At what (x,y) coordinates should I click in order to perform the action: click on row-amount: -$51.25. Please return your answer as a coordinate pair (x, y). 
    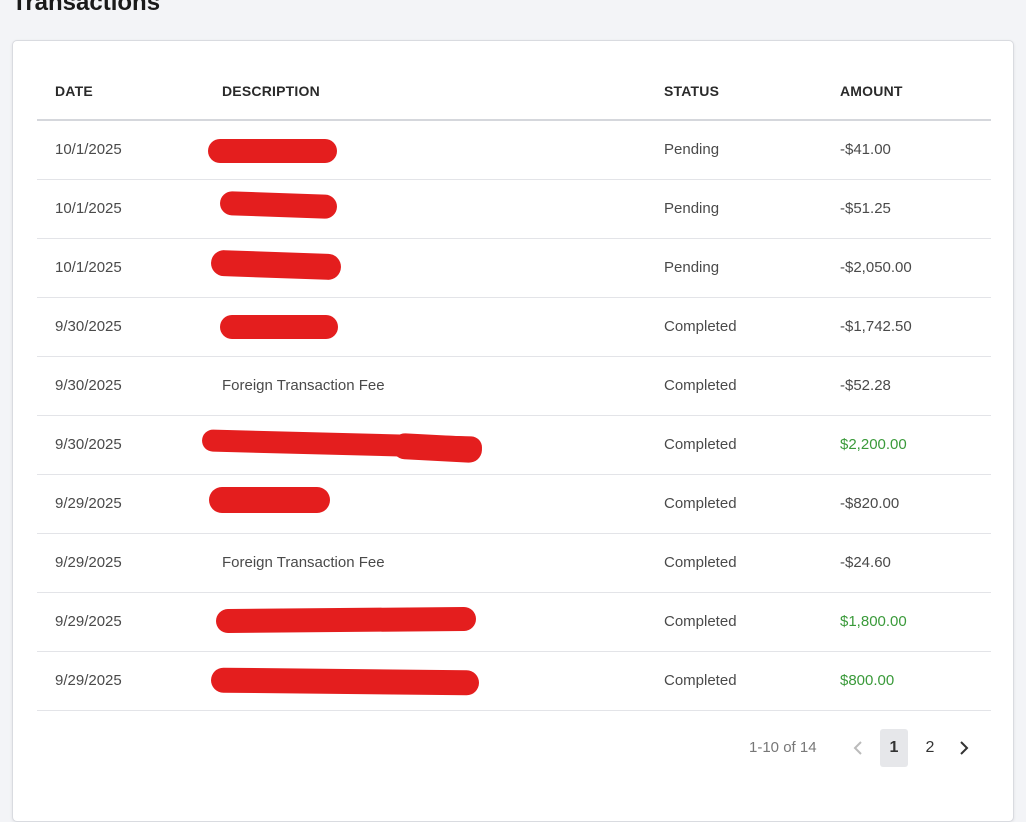
    Looking at the image, I should click on (865, 208).